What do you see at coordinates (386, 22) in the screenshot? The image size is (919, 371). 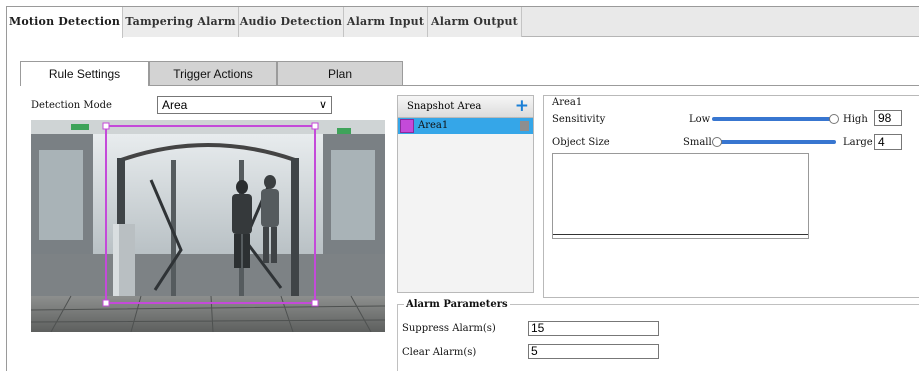 I see `tab-alarm-input: Alarm Input` at bounding box center [386, 22].